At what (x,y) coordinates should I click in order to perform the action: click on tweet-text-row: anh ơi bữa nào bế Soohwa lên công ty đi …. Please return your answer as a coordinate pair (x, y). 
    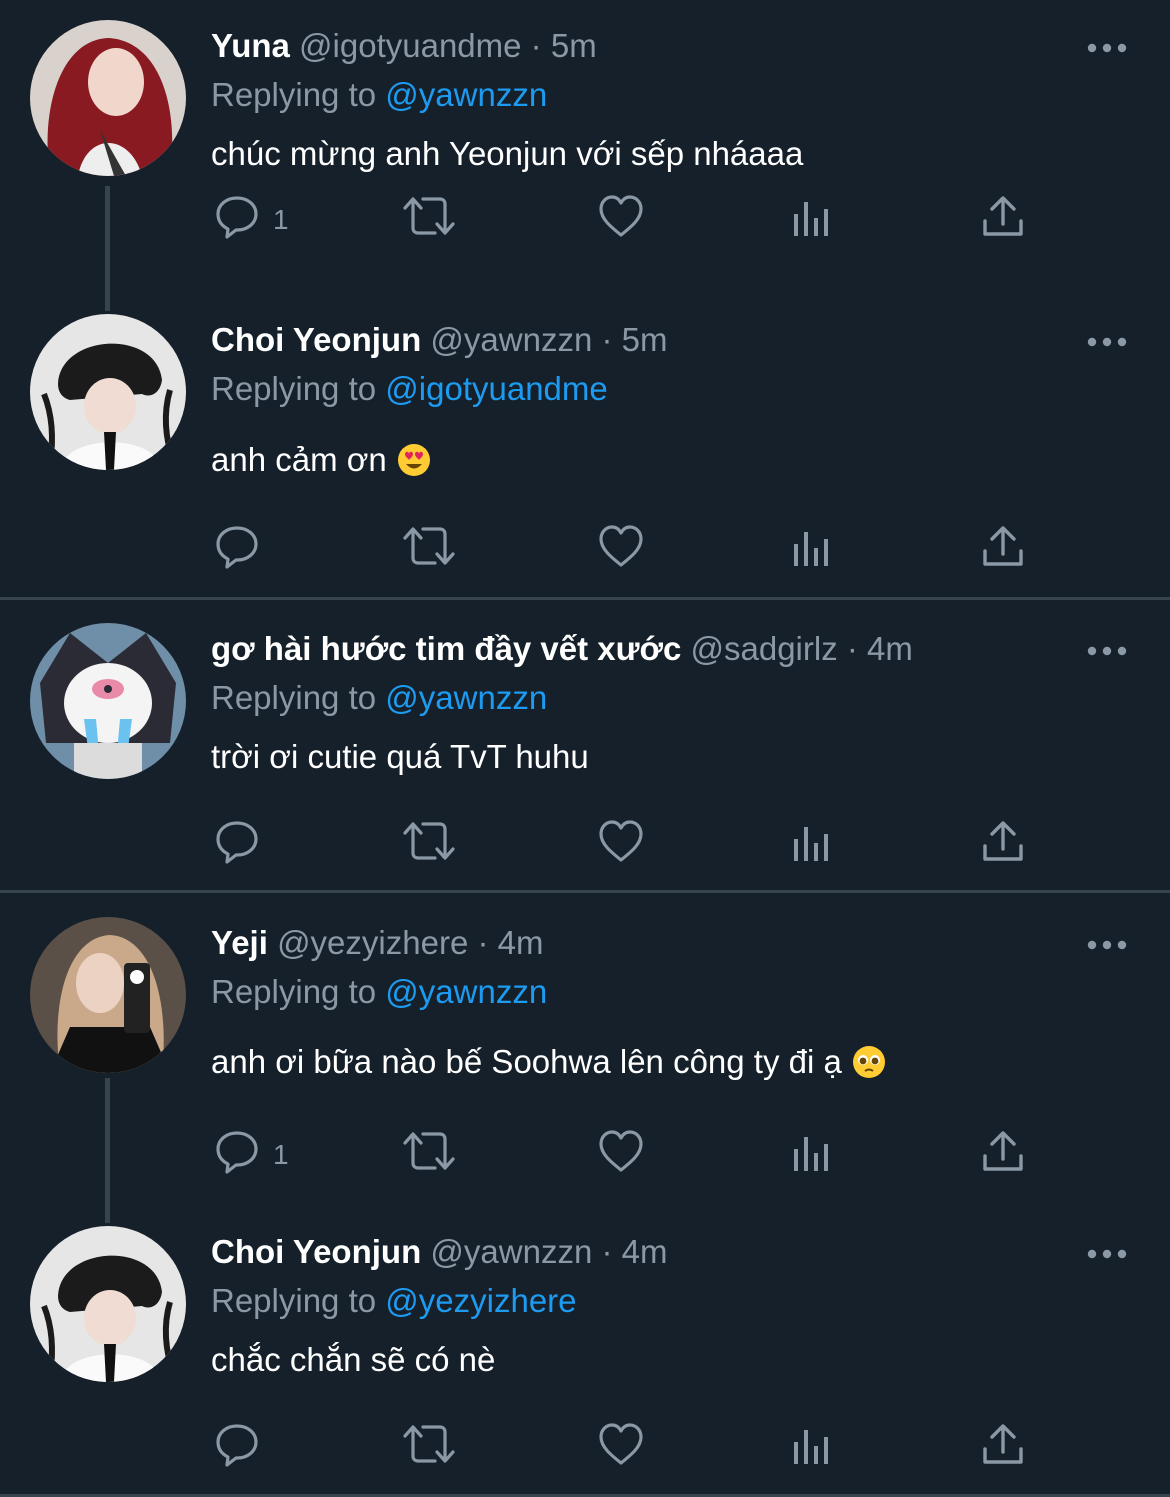
    Looking at the image, I should click on (548, 1065).